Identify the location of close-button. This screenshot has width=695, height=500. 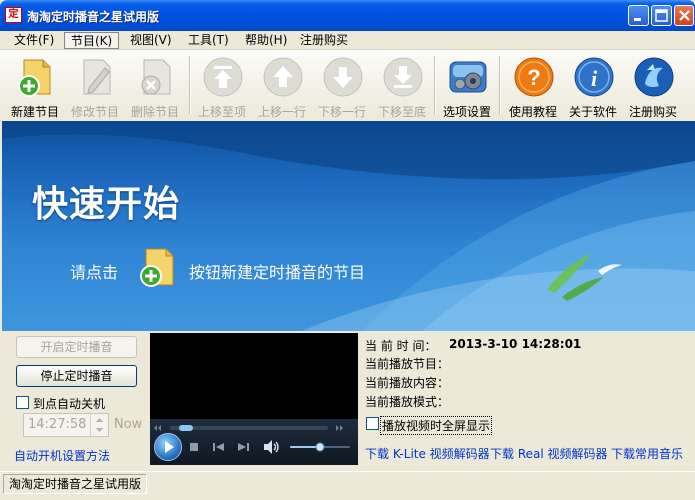
(684, 15).